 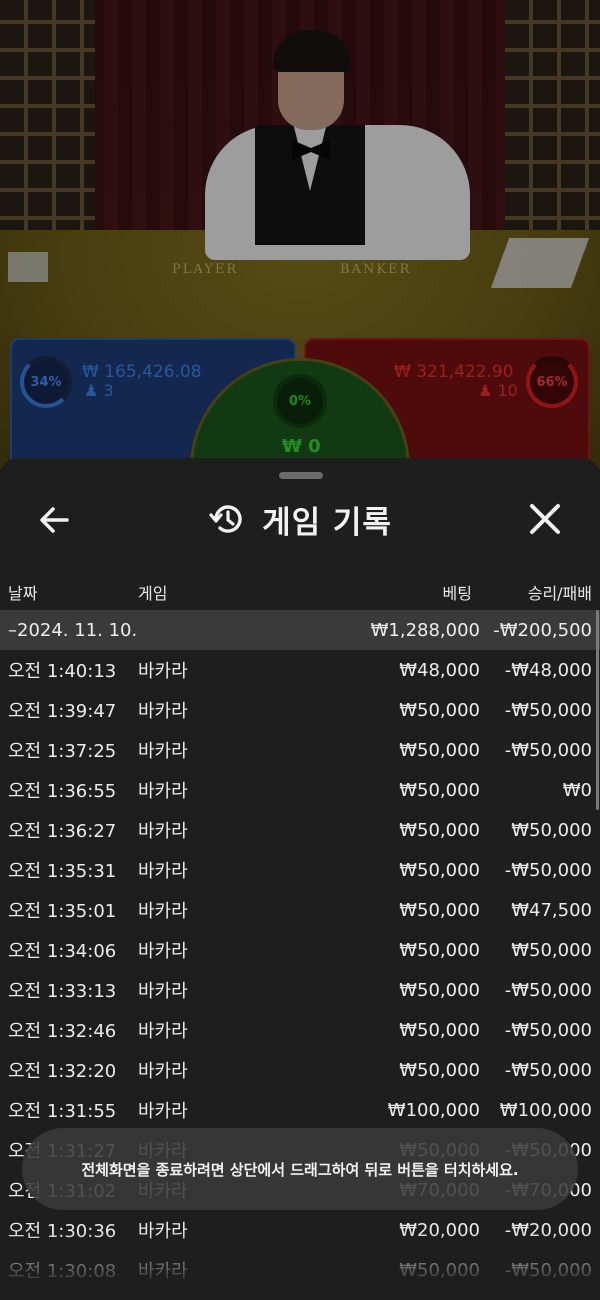 What do you see at coordinates (433, 1110) in the screenshot?
I see `row-bet: ₩100,000` at bounding box center [433, 1110].